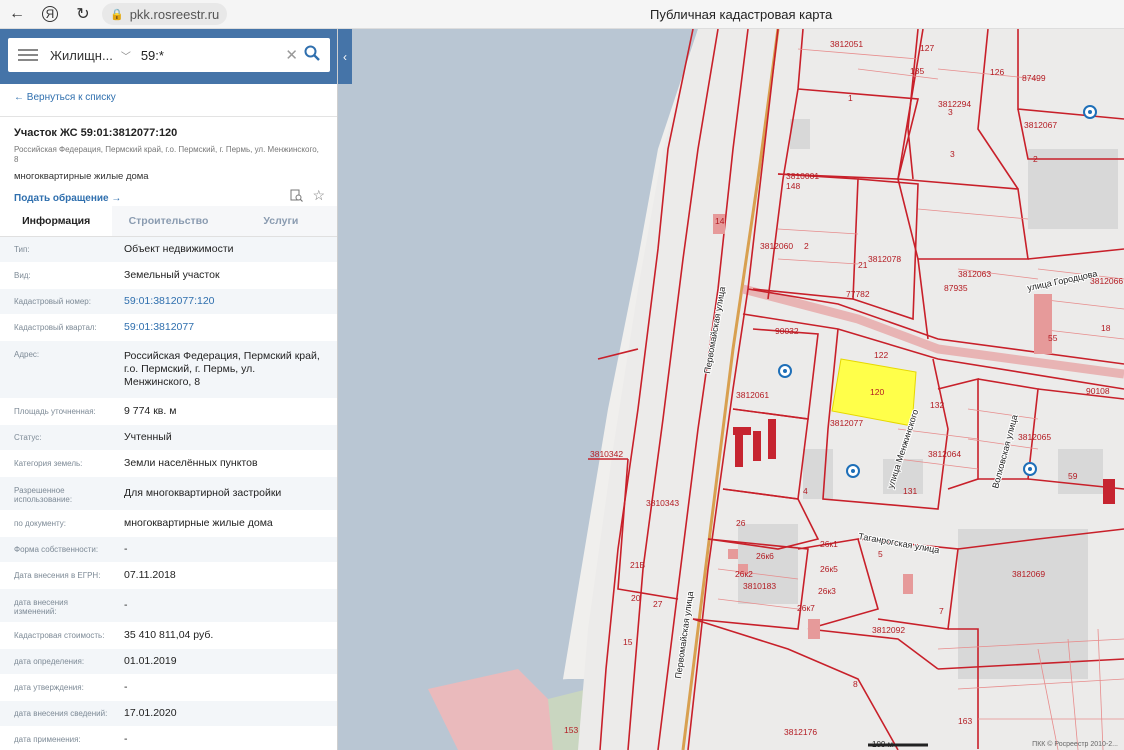 Image resolution: width=1124 pixels, height=750 pixels. What do you see at coordinates (152, 55) in the screenshot?
I see `search-input: 59:*` at bounding box center [152, 55].